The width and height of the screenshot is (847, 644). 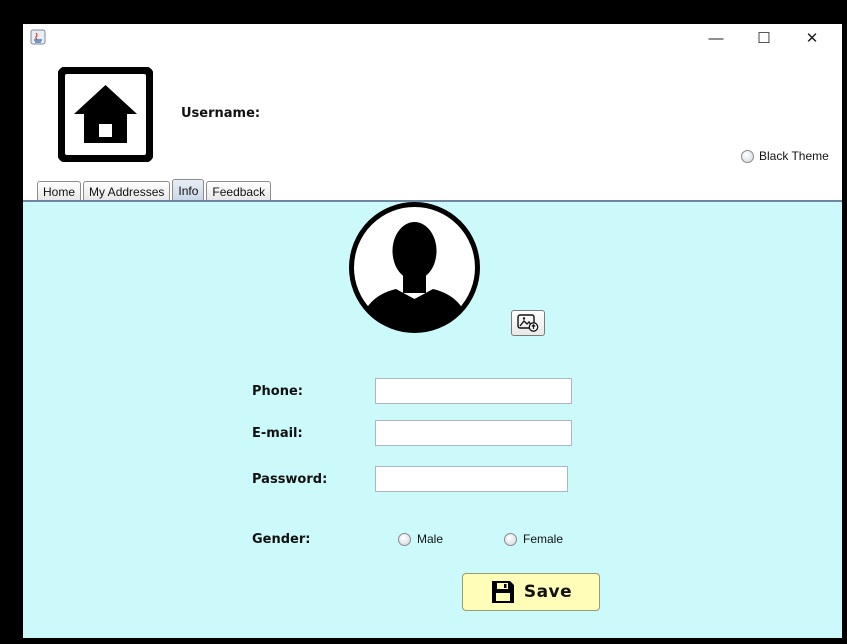 I want to click on floppy-disk-icon, so click(x=502, y=592).